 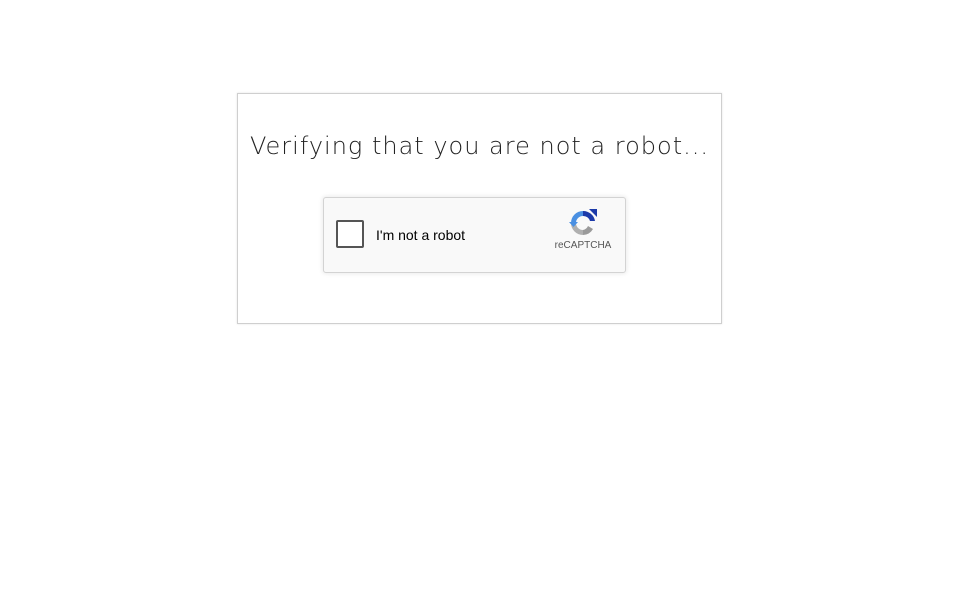 I want to click on recaptcha-logo-icon, so click(x=583, y=222).